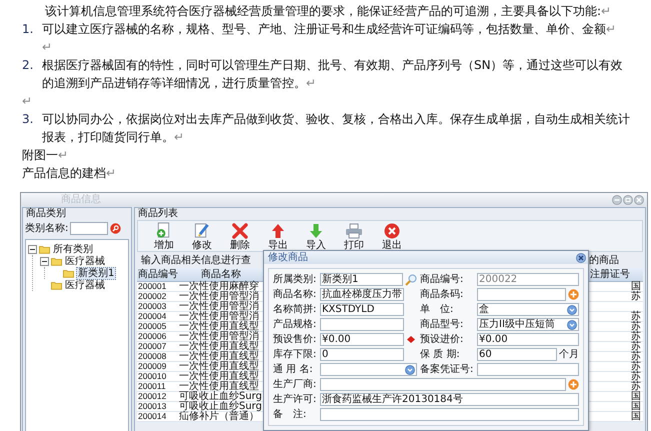 This screenshot has width=651, height=431. What do you see at coordinates (46, 213) in the screenshot?
I see `panel-title: 商品类别` at bounding box center [46, 213].